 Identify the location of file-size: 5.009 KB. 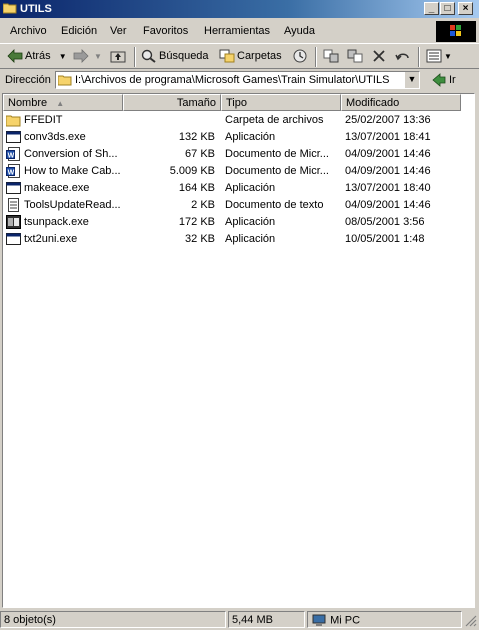
(192, 171).